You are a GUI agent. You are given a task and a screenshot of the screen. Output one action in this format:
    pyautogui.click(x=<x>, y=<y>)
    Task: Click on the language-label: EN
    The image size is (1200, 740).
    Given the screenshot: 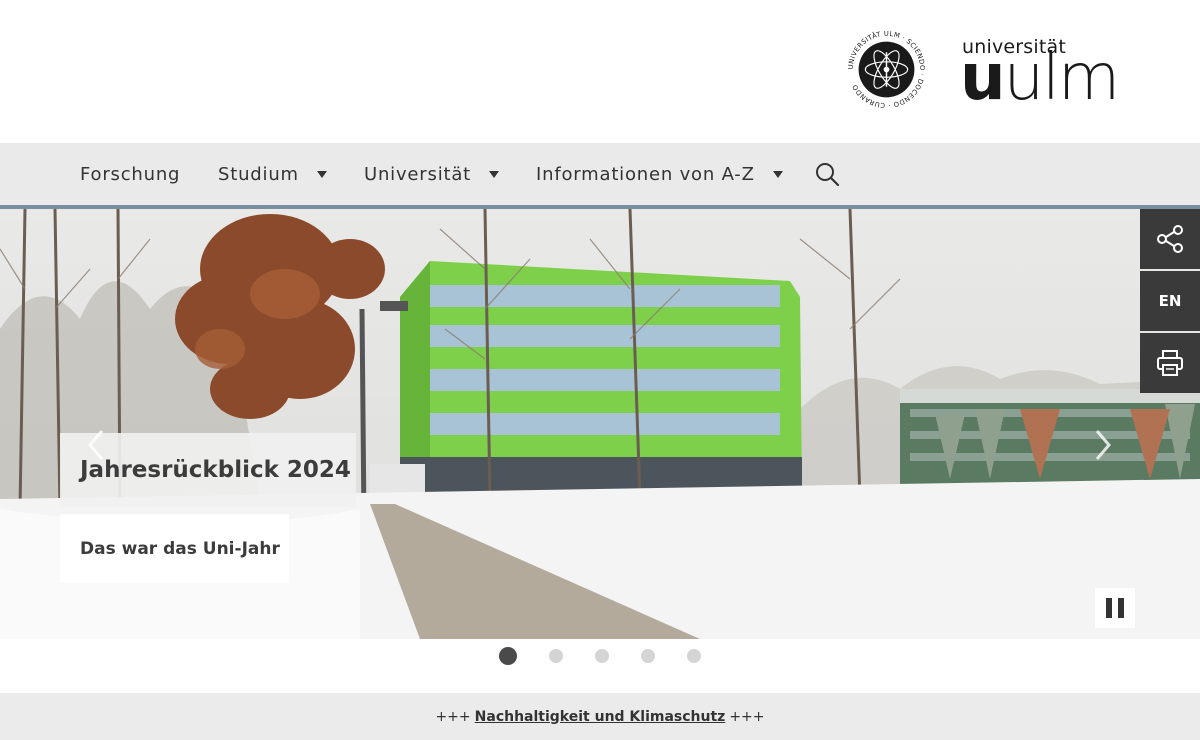 What is the action you would take?
    pyautogui.click(x=1170, y=301)
    